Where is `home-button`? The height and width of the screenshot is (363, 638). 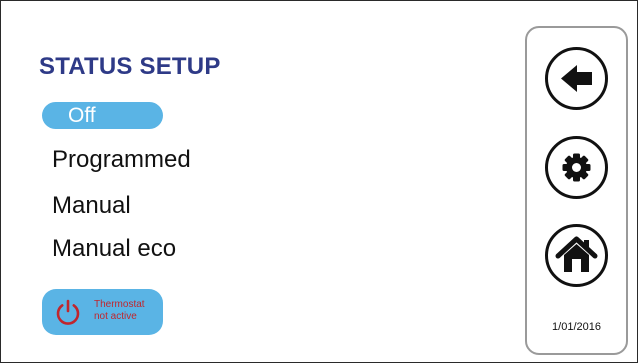 home-button is located at coordinates (576, 255).